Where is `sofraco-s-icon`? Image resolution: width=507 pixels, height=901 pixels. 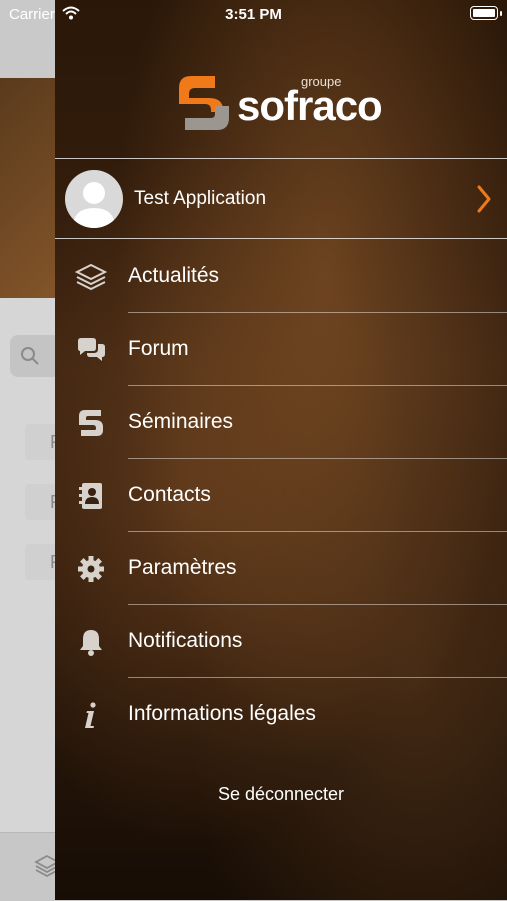 sofraco-s-icon is located at coordinates (91, 423).